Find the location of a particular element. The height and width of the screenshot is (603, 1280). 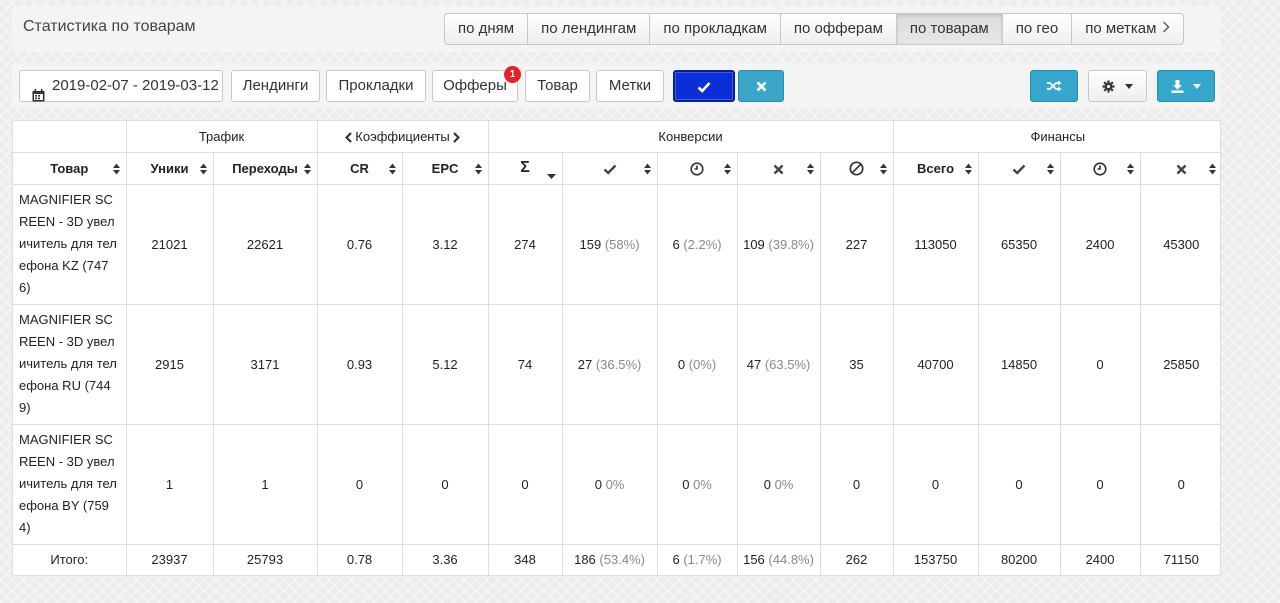

column-header-sum: Σ is located at coordinates (525, 168).